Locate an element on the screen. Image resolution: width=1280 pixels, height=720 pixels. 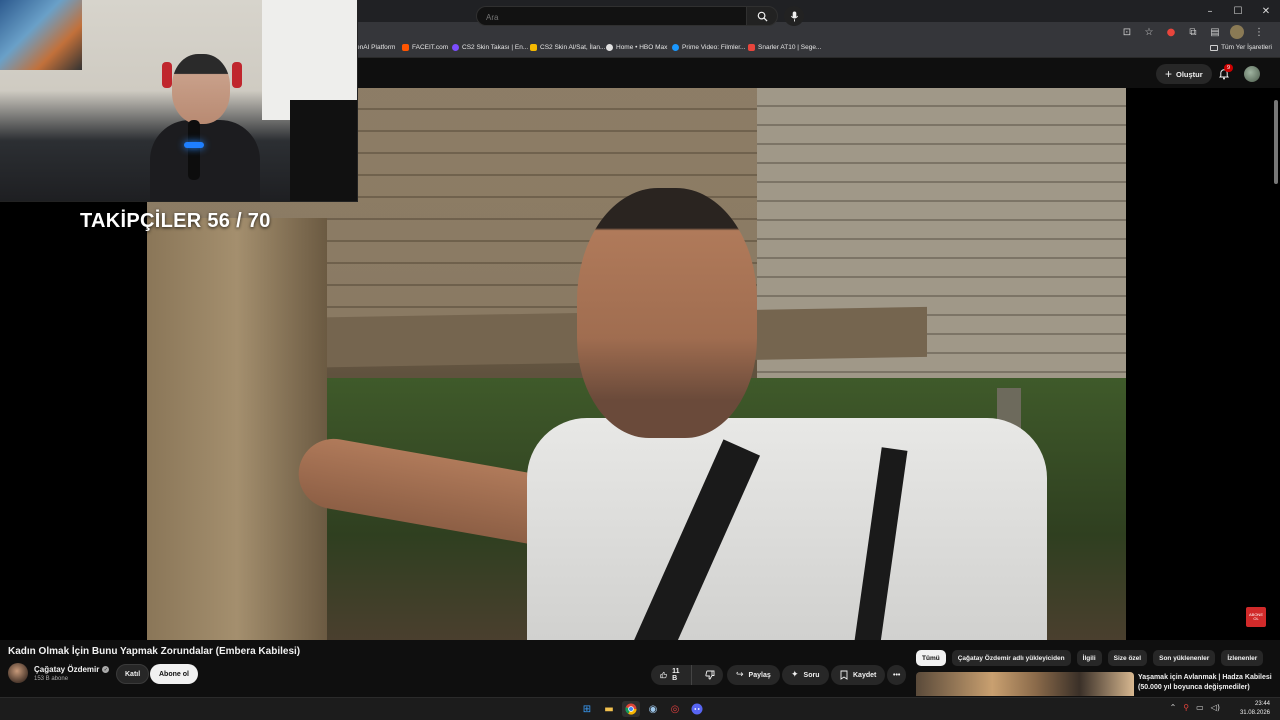
recommendation-thumbnail is located at coordinates (1025, 684).